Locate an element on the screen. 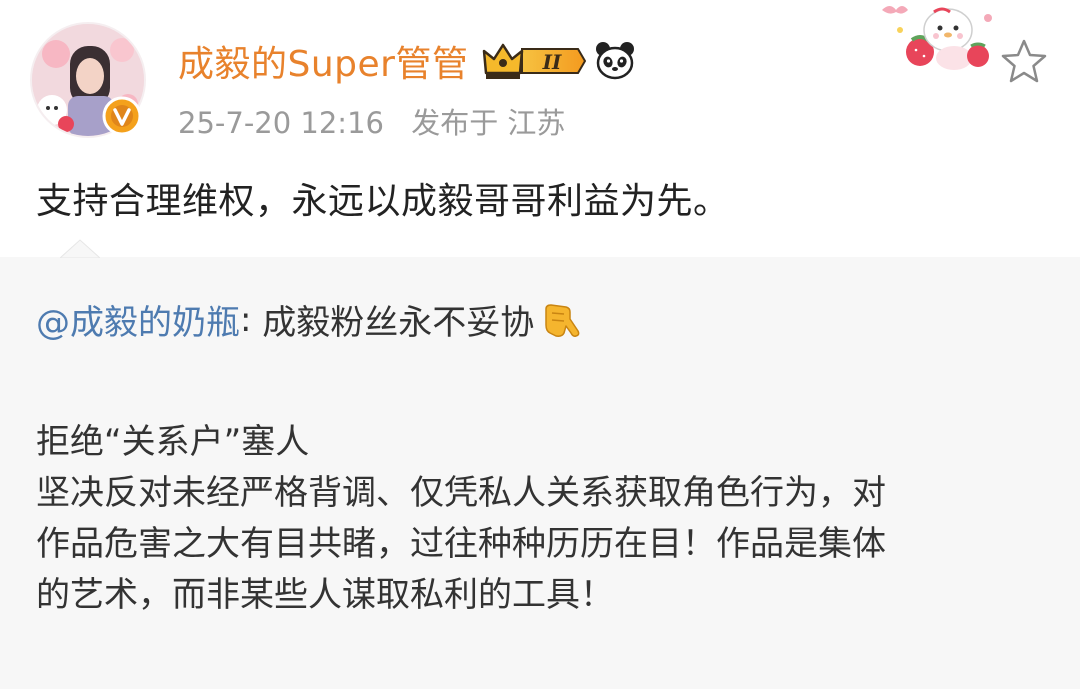  repost-line: 坚决反对未经严格背调、仅凭私人关系获取角色行为，对 is located at coordinates (461, 493).